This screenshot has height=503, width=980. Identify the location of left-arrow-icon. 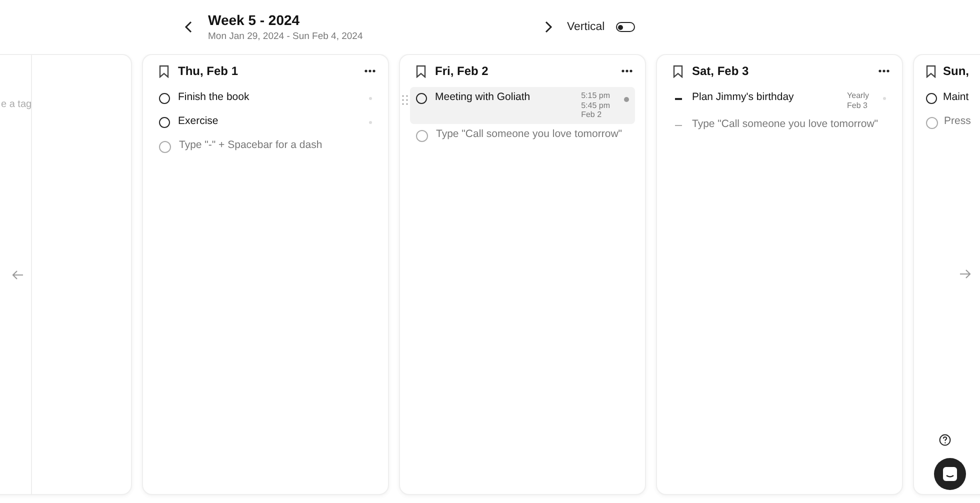
(18, 275).